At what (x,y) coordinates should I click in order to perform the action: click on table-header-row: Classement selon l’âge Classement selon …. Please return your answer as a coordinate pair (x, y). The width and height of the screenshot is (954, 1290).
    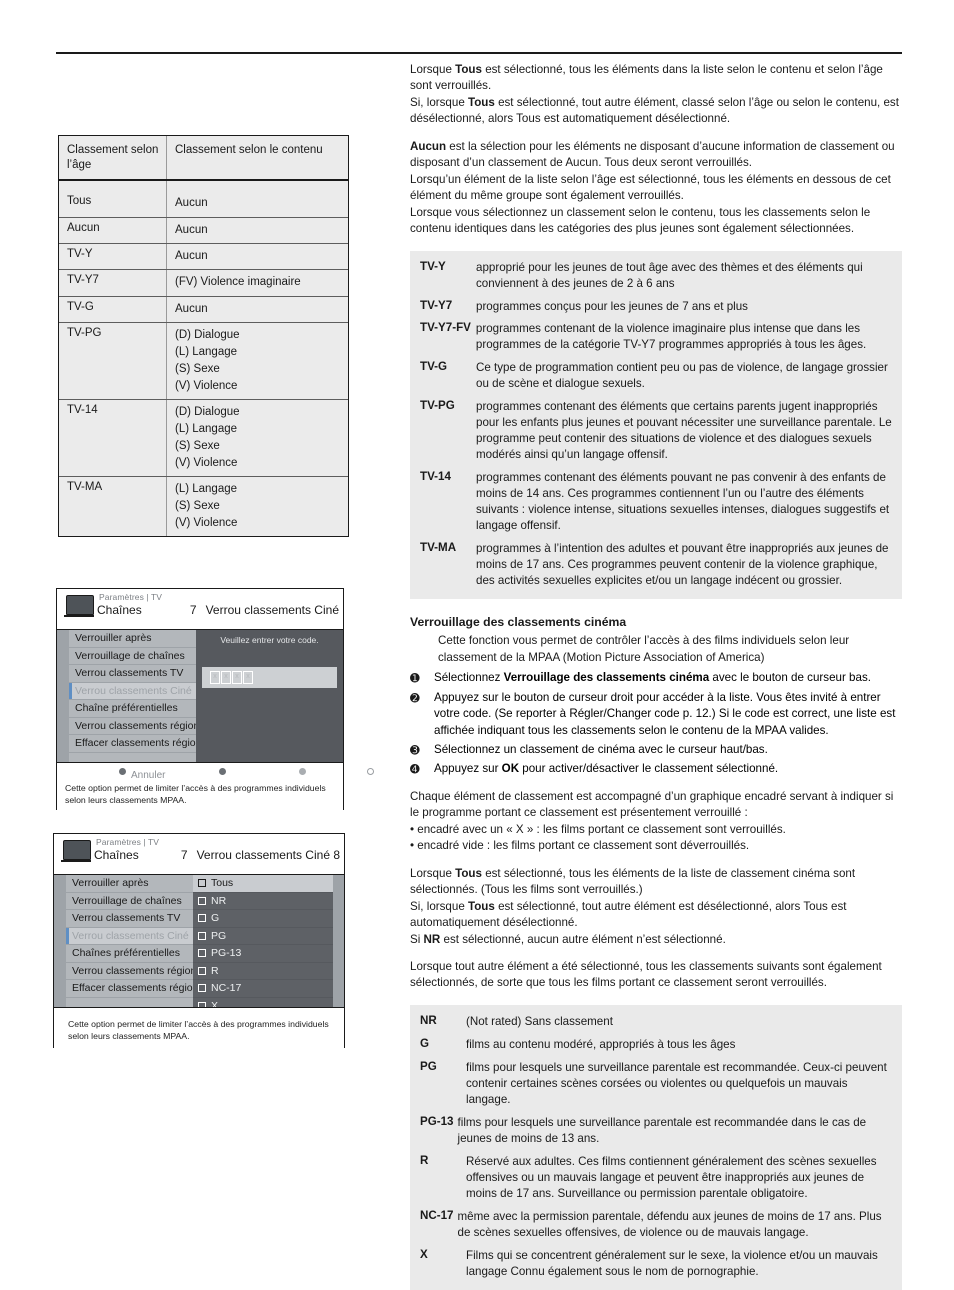
    Looking at the image, I should click on (203, 159).